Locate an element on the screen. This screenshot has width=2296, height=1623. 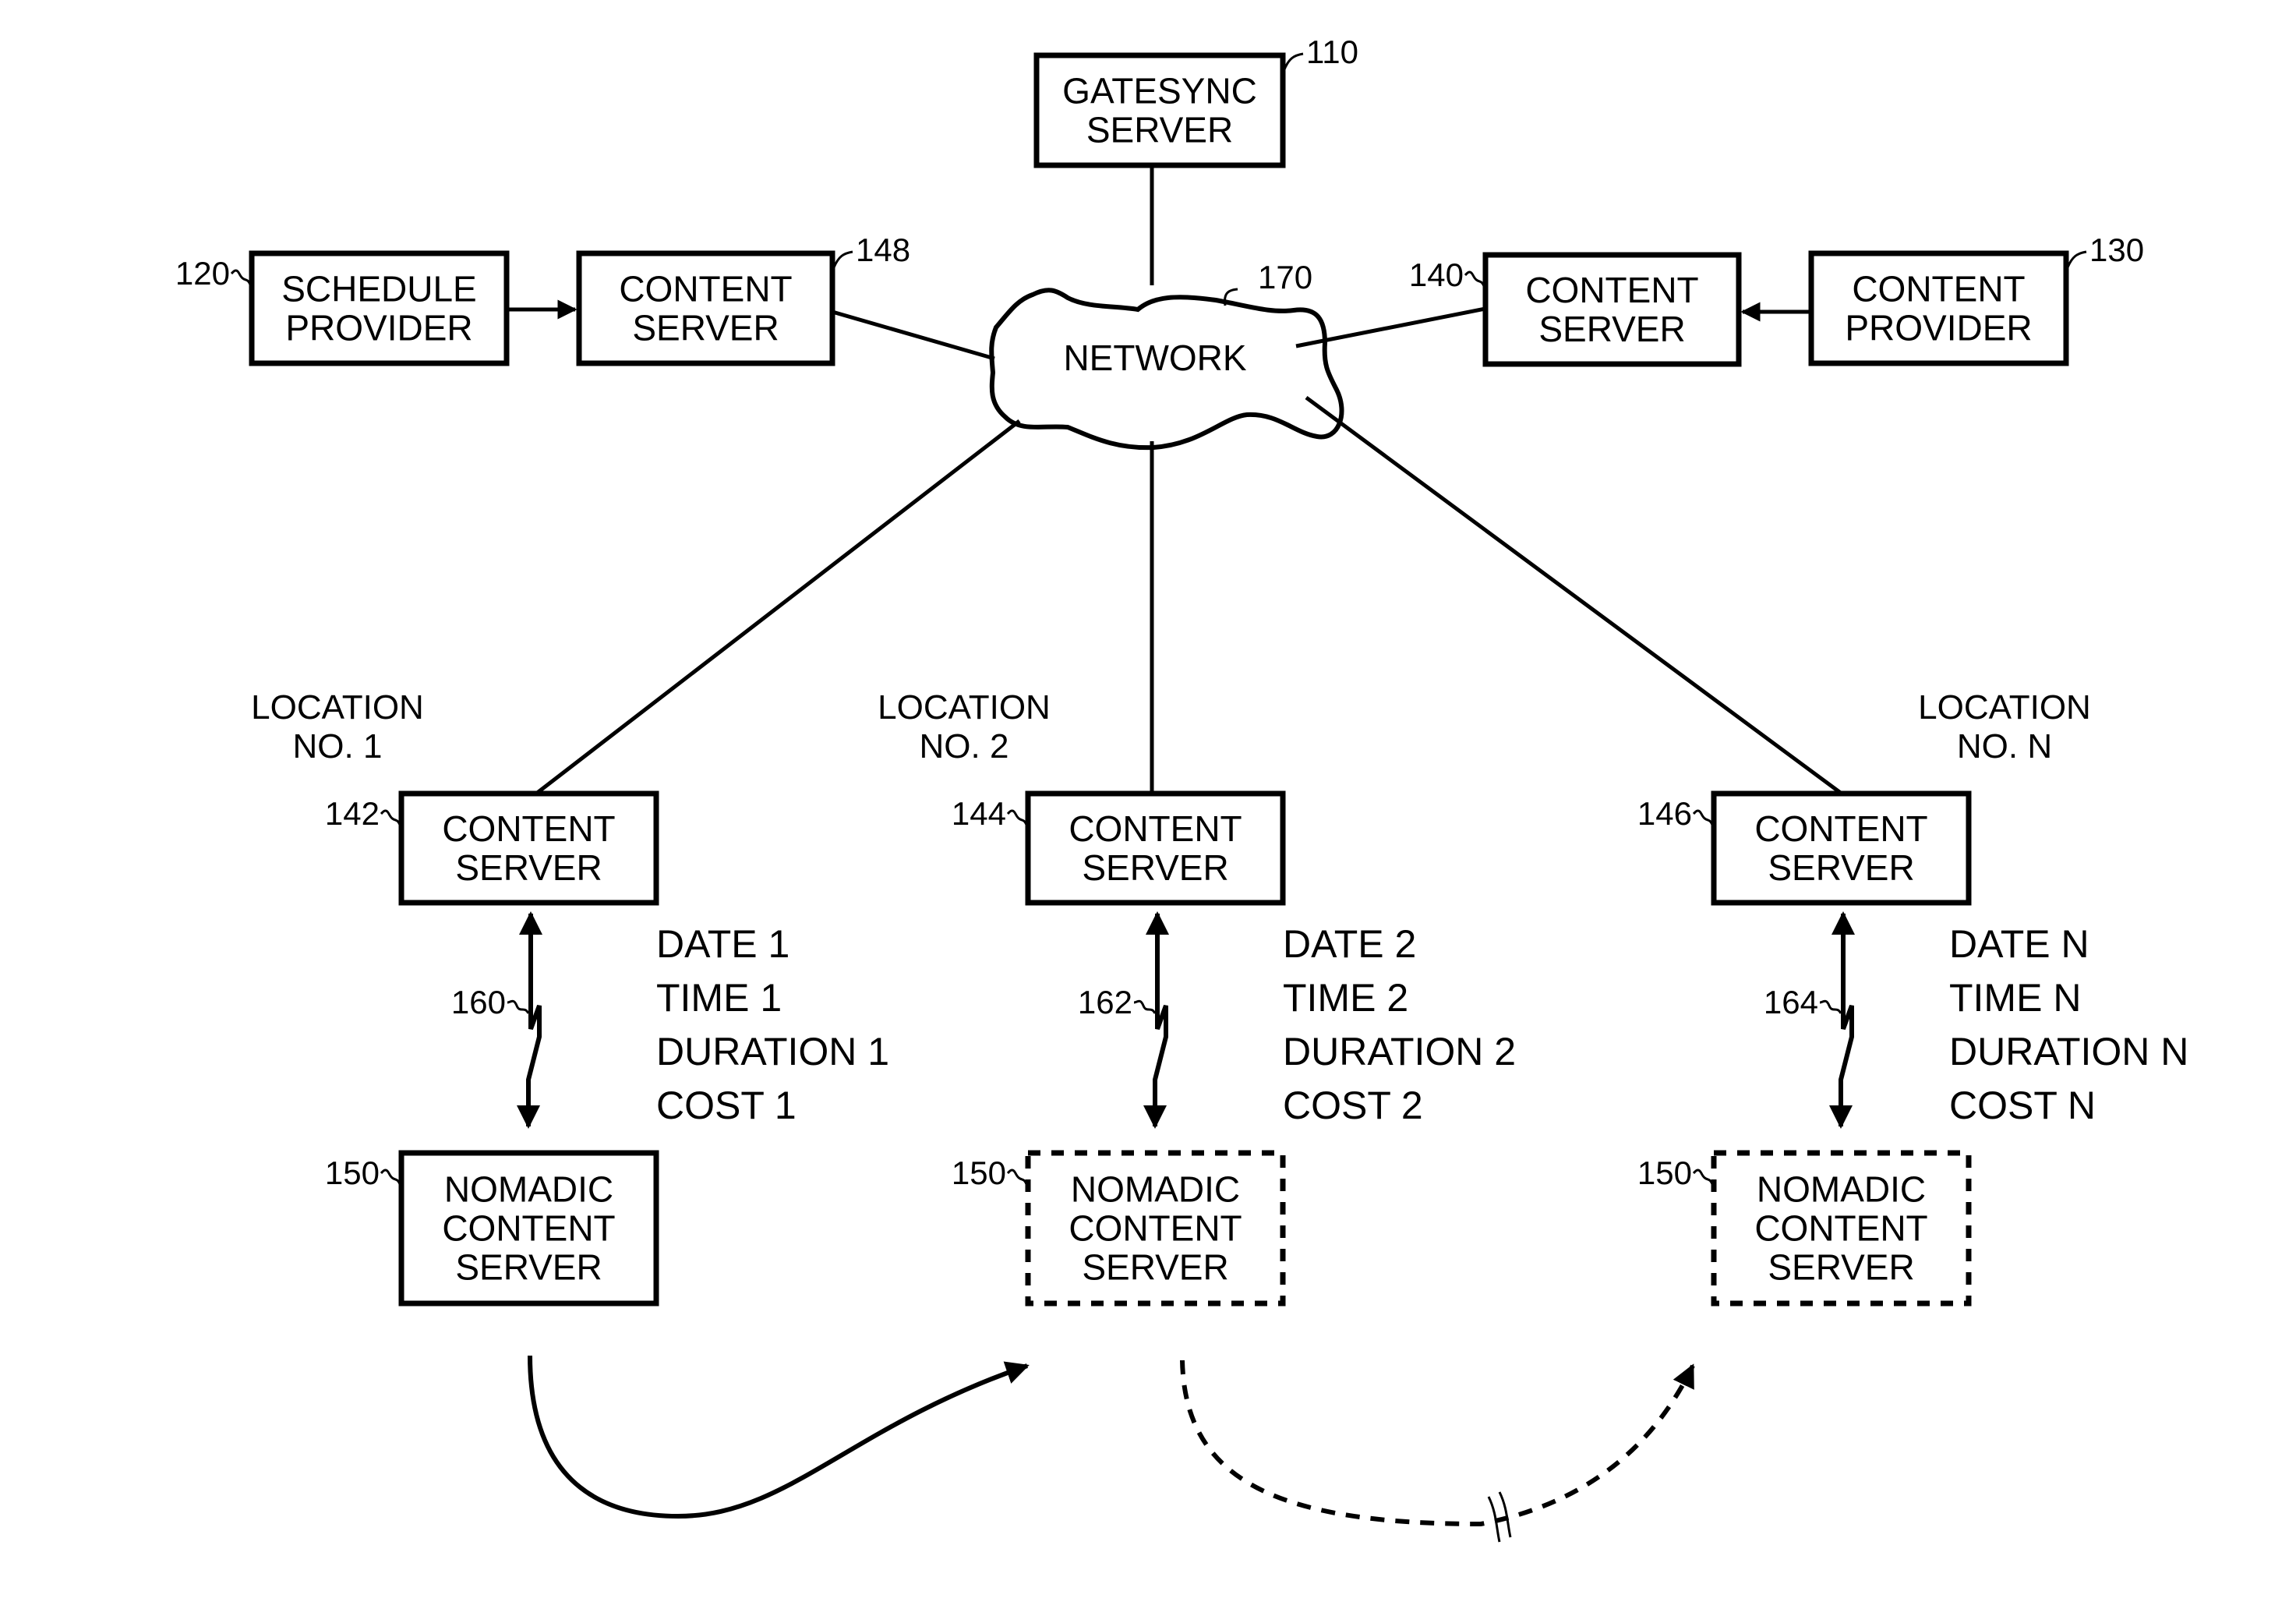
content-provider-box-label-line: PROVIDER is located at coordinates (1939, 328).